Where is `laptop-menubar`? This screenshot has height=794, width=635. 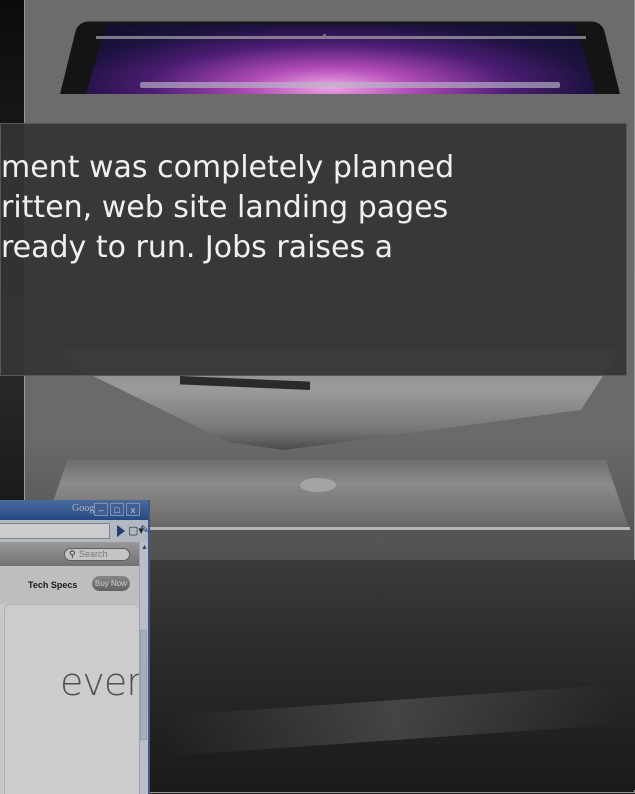 laptop-menubar is located at coordinates (341, 37).